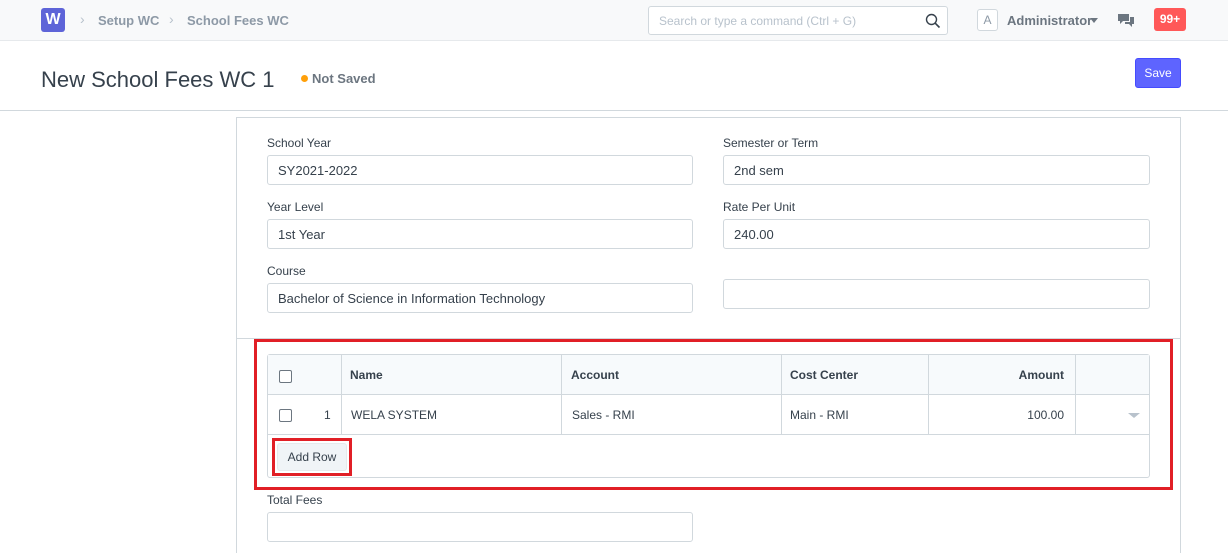  I want to click on total-fees-field, so click(480, 527).